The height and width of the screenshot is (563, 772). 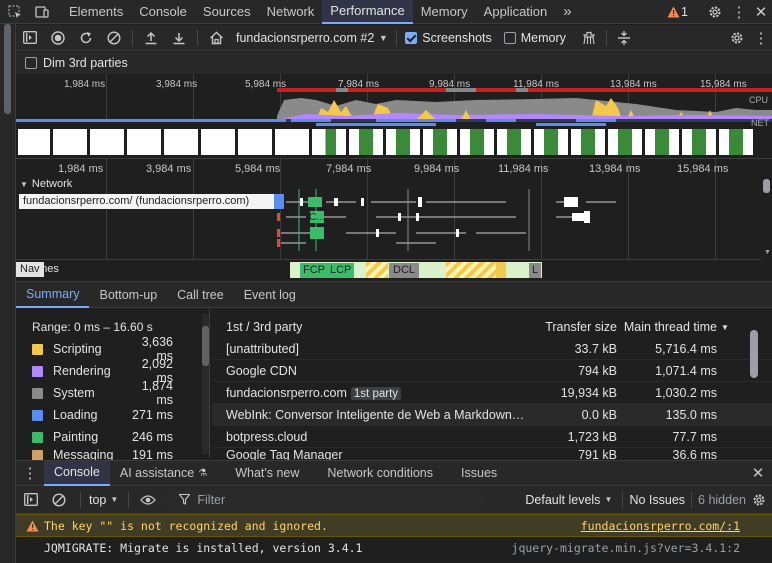 What do you see at coordinates (151, 38) in the screenshot?
I see `upload-icon` at bounding box center [151, 38].